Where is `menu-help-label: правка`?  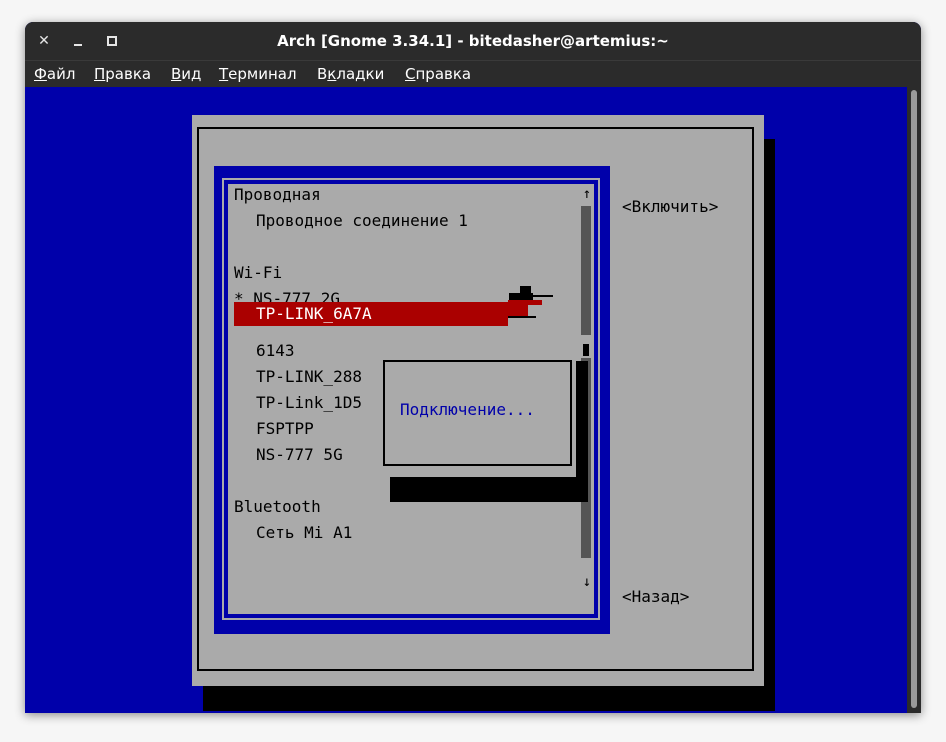
menu-help-label: правка is located at coordinates (443, 74).